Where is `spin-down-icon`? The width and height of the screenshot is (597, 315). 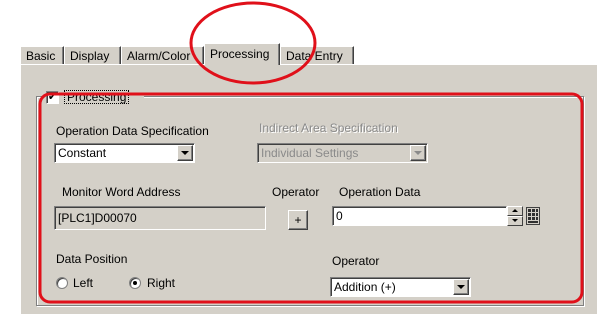
spin-down-icon is located at coordinates (515, 221).